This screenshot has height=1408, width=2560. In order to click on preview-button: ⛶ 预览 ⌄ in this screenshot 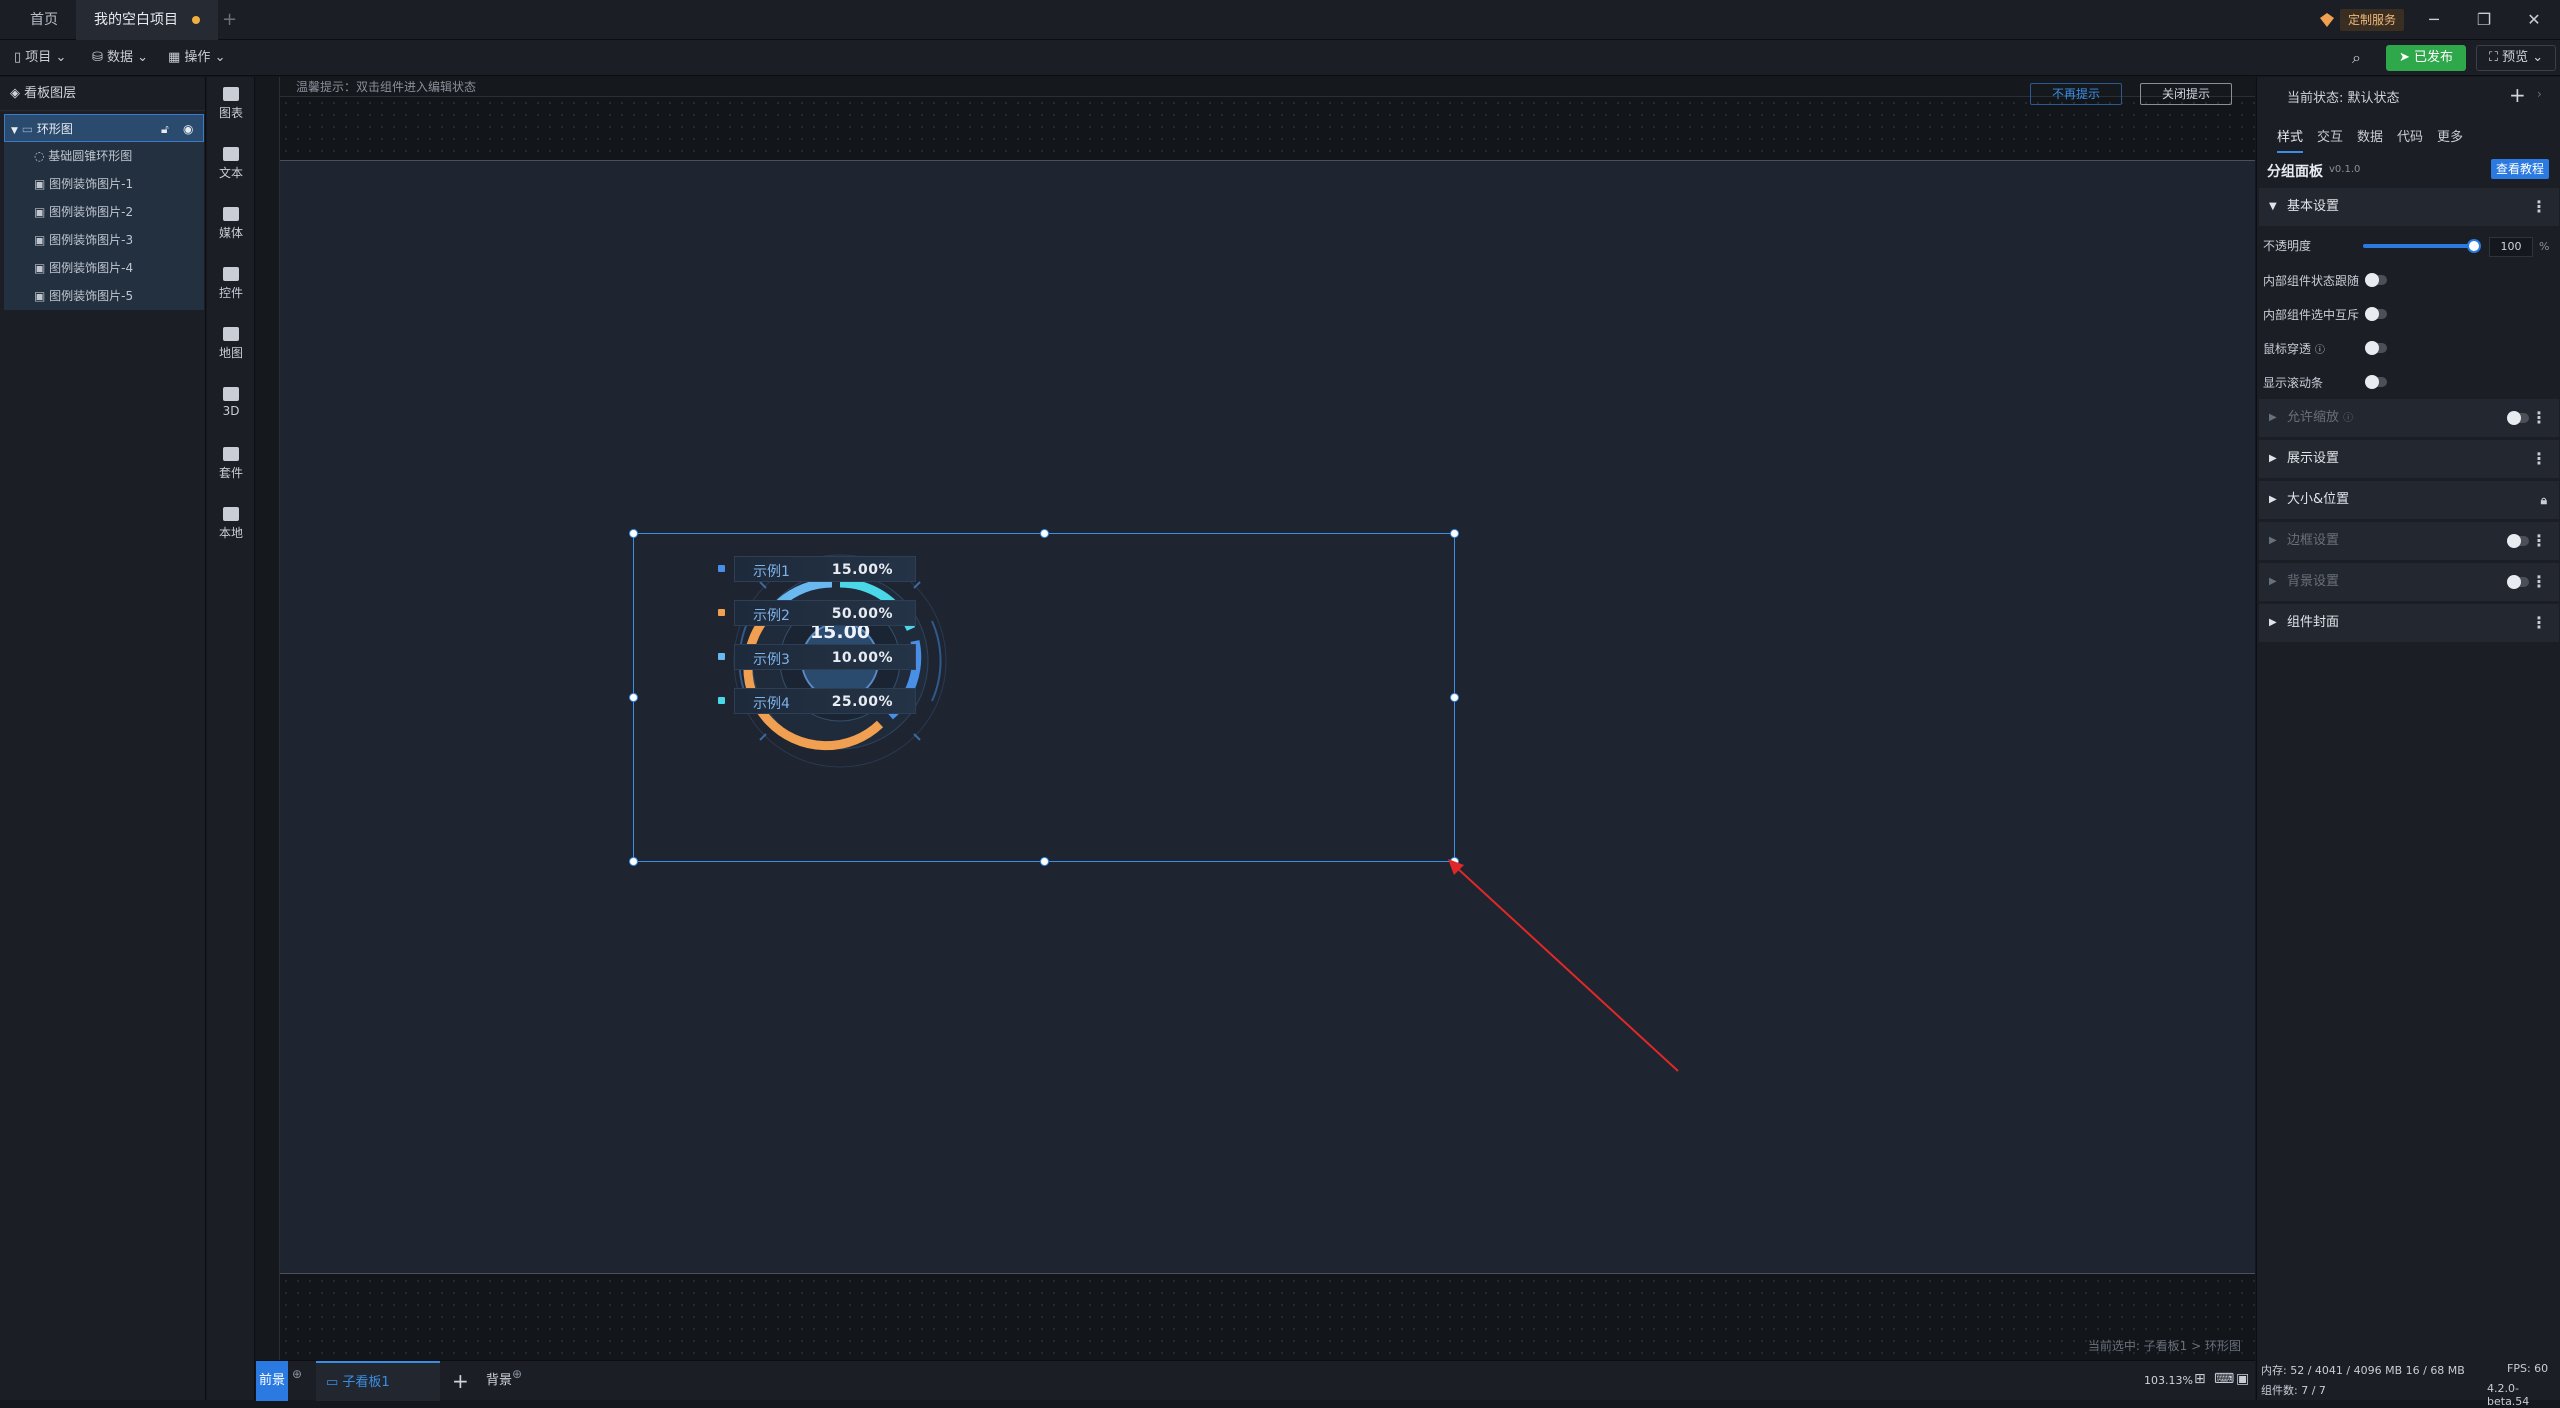, I will do `click(2516, 58)`.